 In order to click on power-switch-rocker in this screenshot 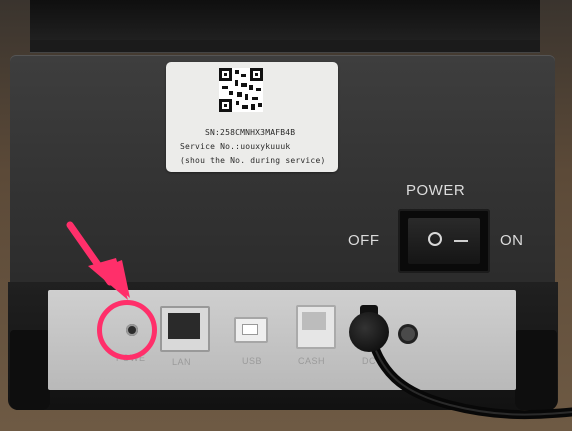, I will do `click(444, 241)`.